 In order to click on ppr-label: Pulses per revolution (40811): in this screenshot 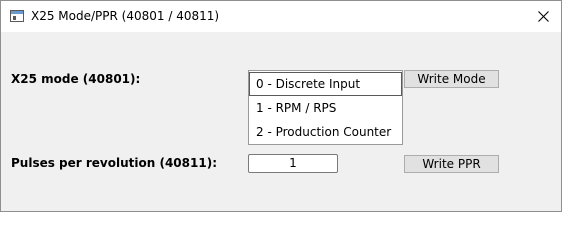, I will do `click(114, 163)`.